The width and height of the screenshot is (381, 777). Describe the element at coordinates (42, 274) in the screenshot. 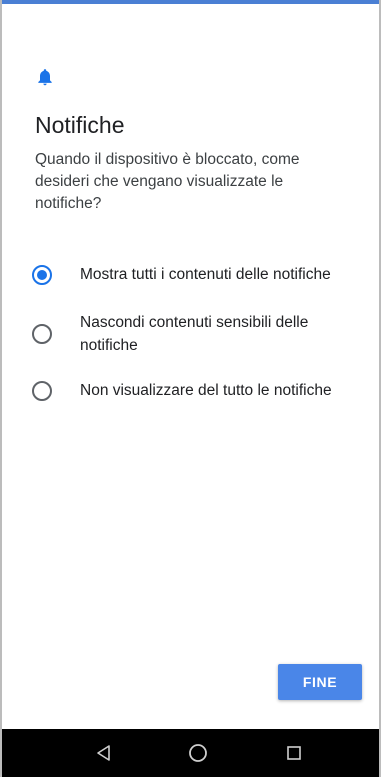

I see `radio-button-checked` at that location.